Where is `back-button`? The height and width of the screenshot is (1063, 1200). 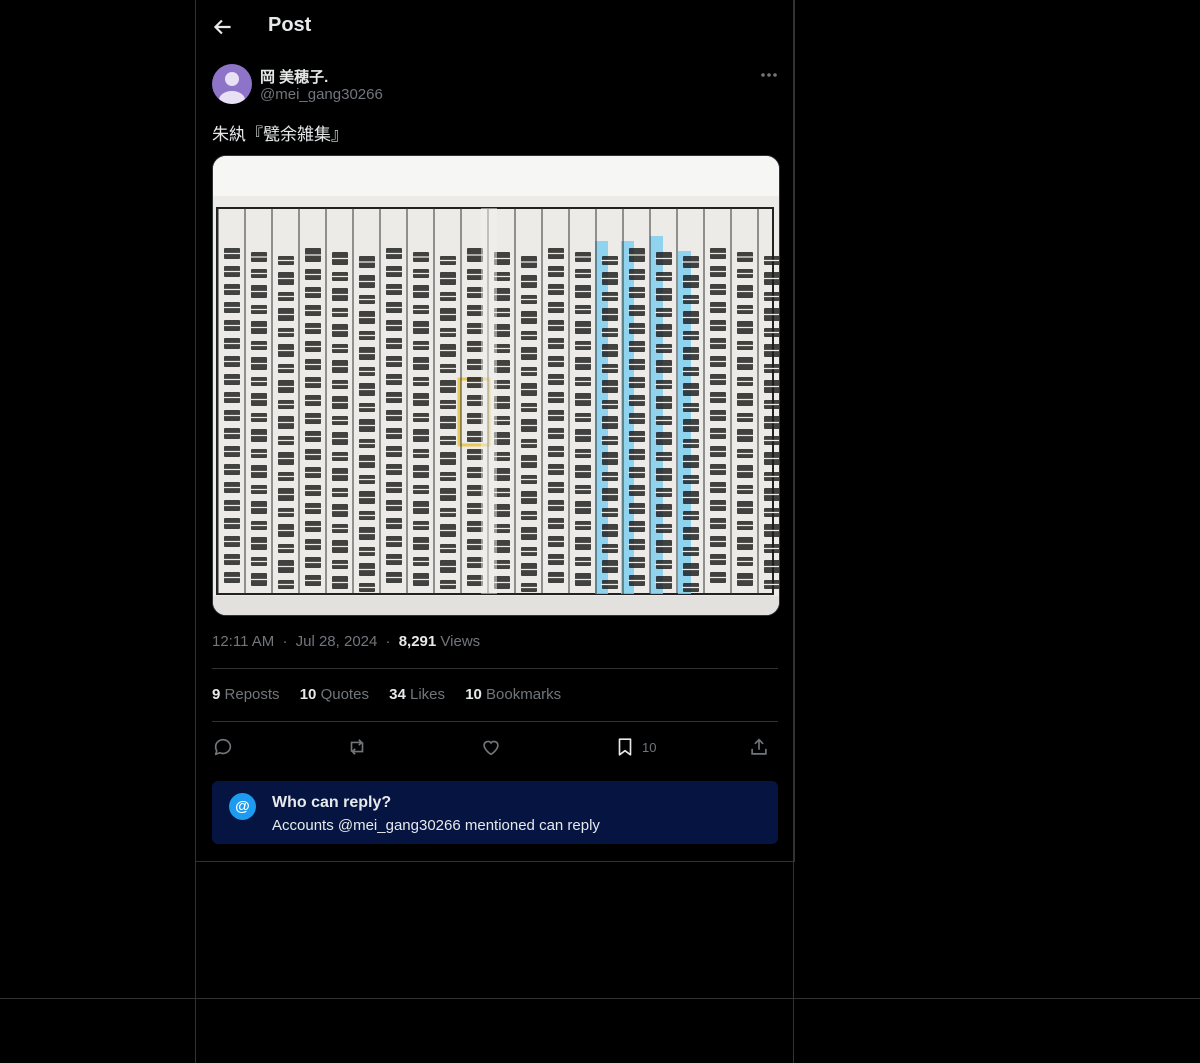 back-button is located at coordinates (223, 27).